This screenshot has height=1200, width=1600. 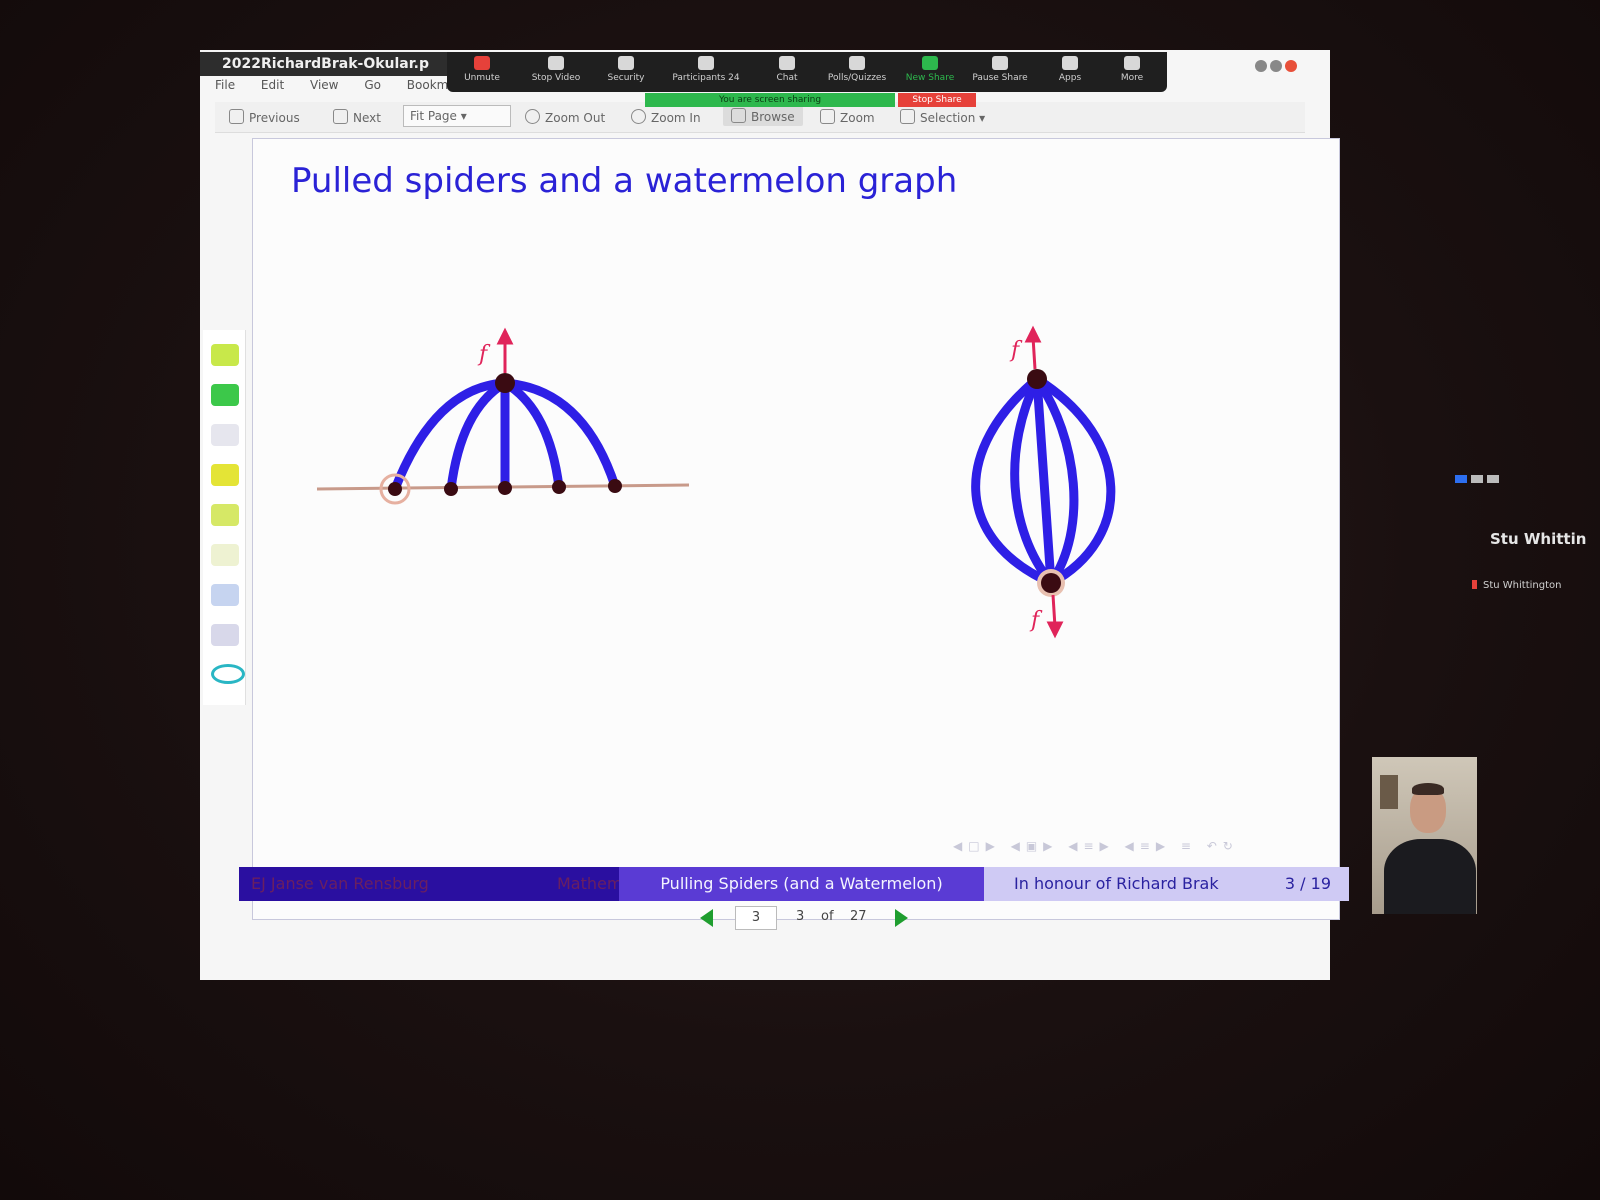 I want to click on underline-tool-icon, so click(x=225, y=395).